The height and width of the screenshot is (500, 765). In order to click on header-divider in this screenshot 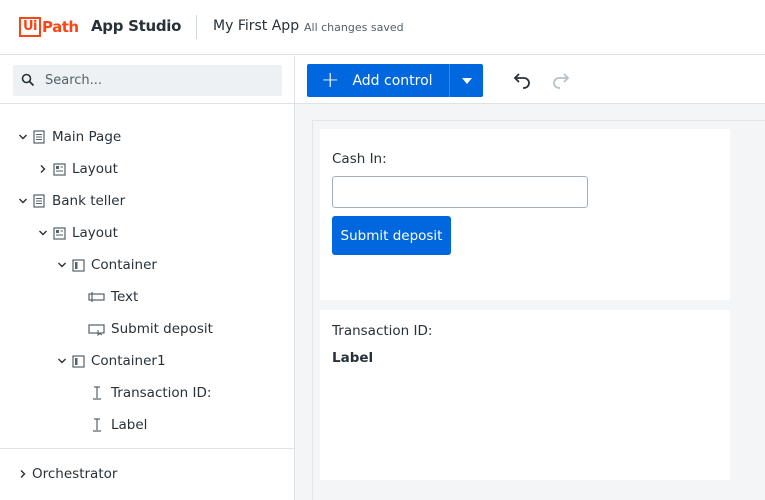, I will do `click(196, 27)`.